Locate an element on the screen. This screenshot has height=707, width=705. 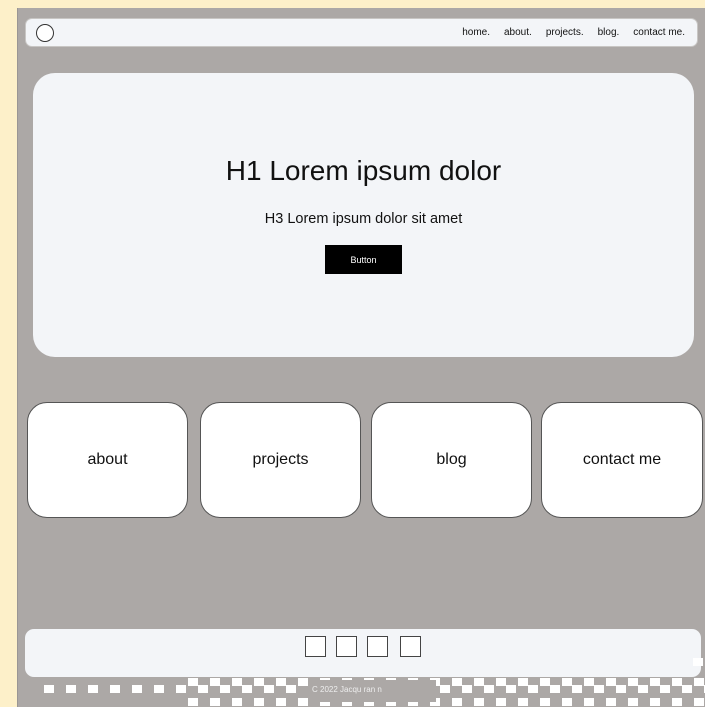
nav-links: home. about. projects. blog. contact me. is located at coordinates (573, 32).